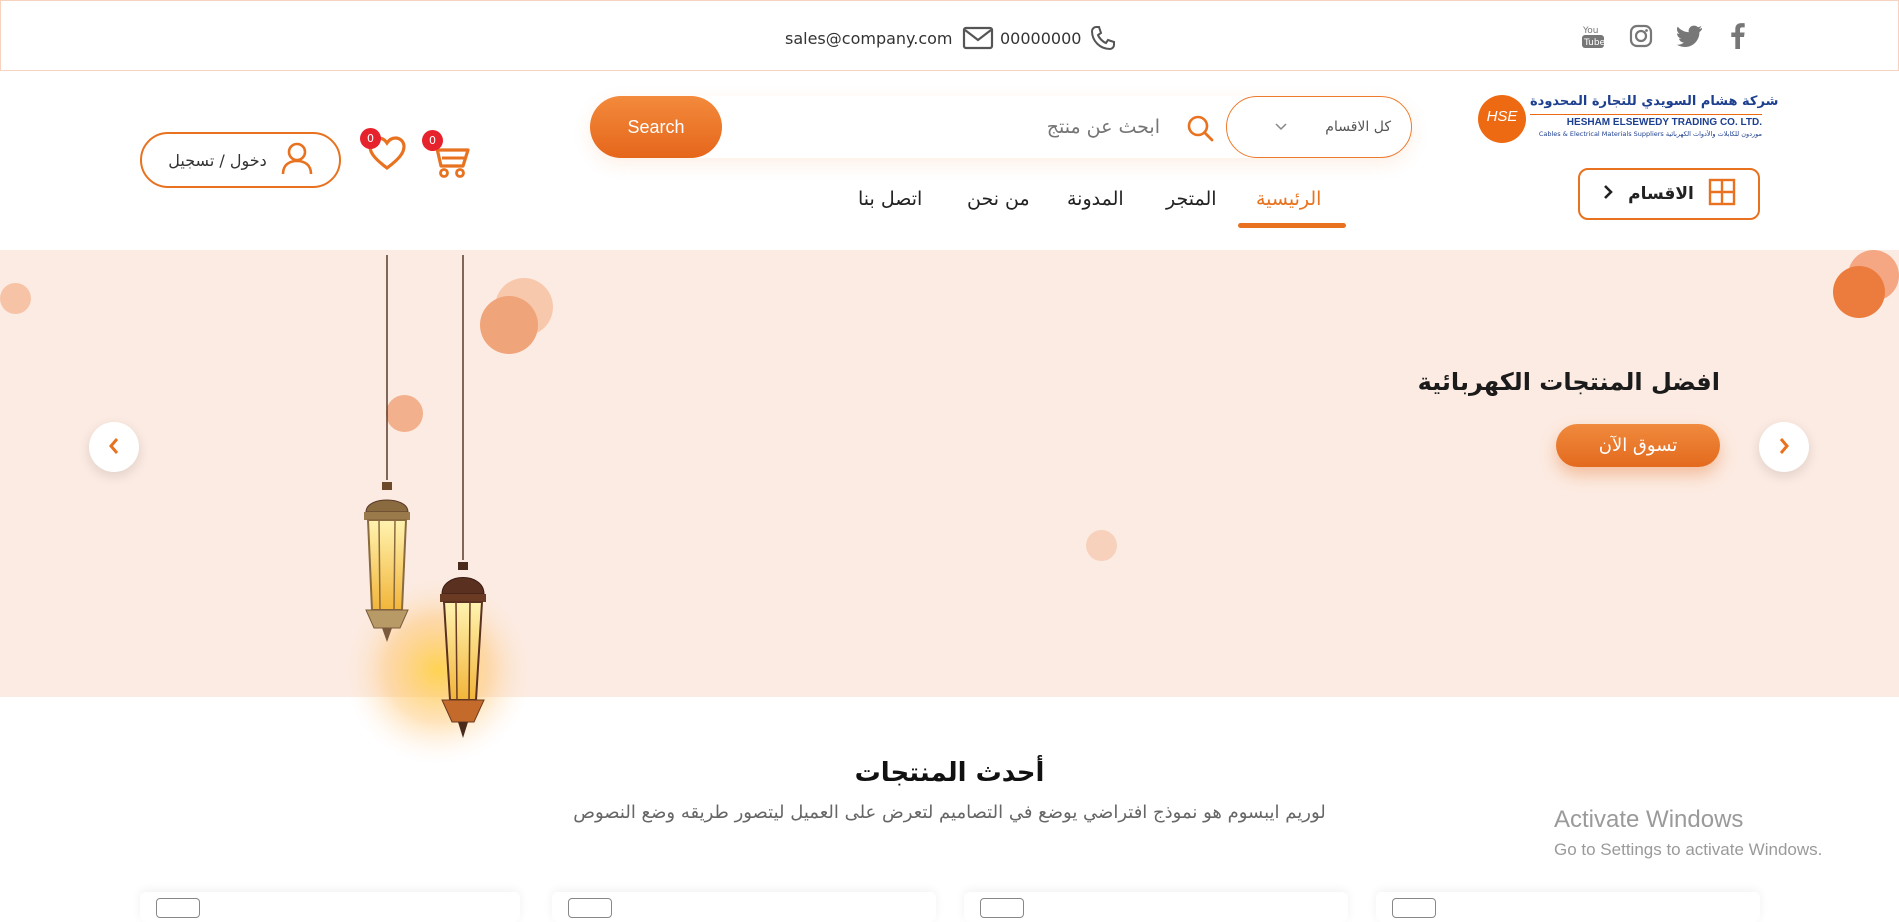  I want to click on lanterns-image, so click(438, 510).